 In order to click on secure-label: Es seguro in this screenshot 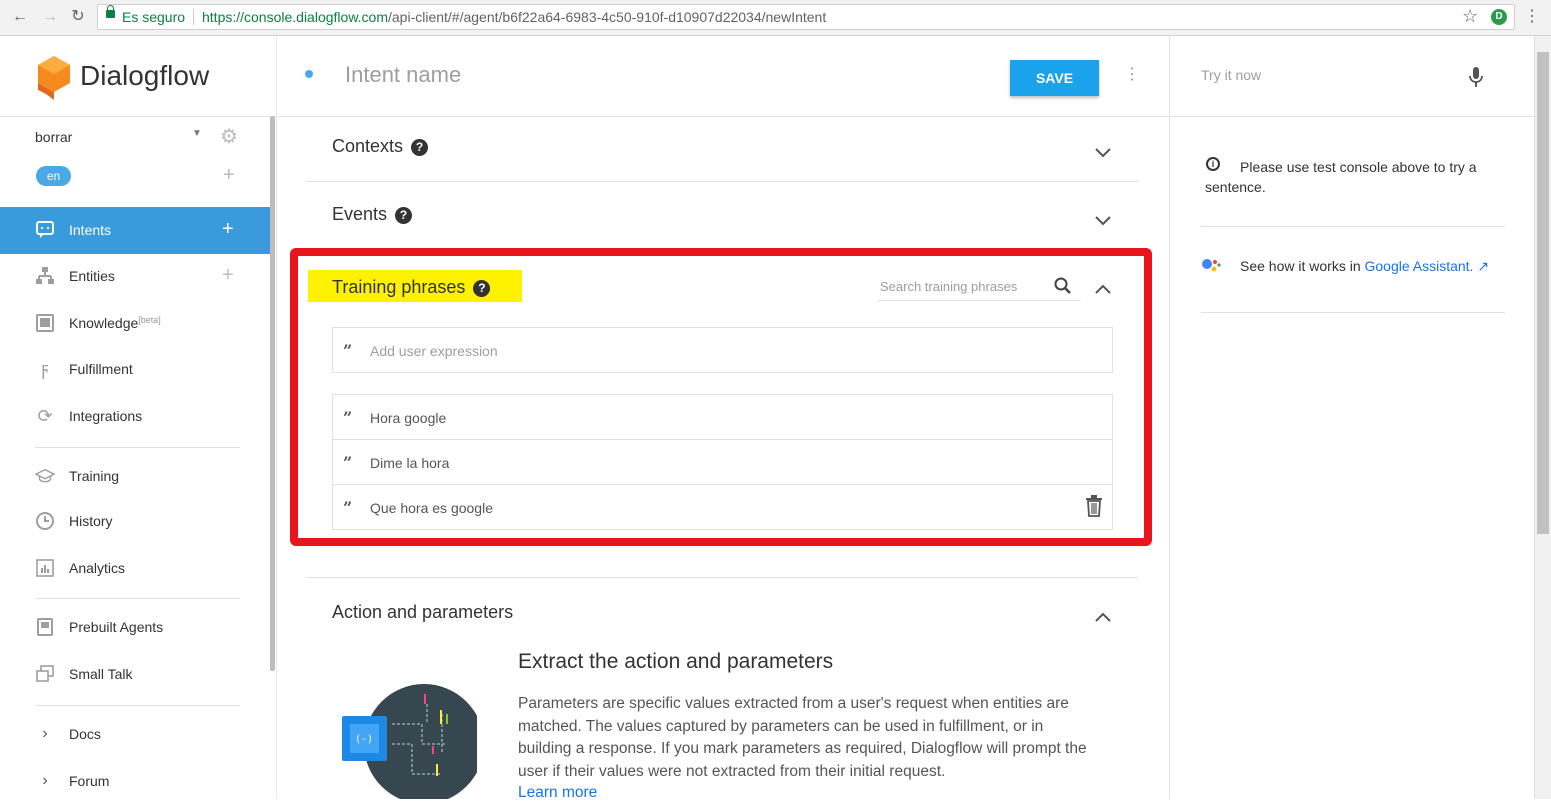, I will do `click(154, 17)`.